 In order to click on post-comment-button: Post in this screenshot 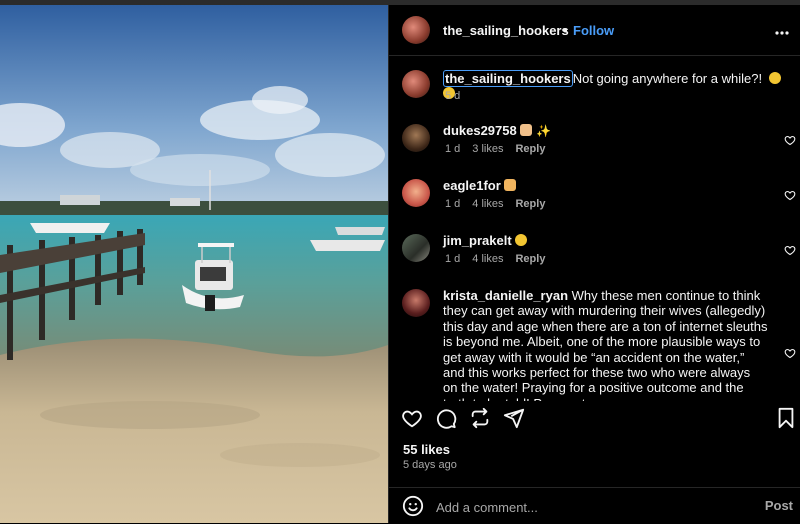, I will do `click(779, 505)`.